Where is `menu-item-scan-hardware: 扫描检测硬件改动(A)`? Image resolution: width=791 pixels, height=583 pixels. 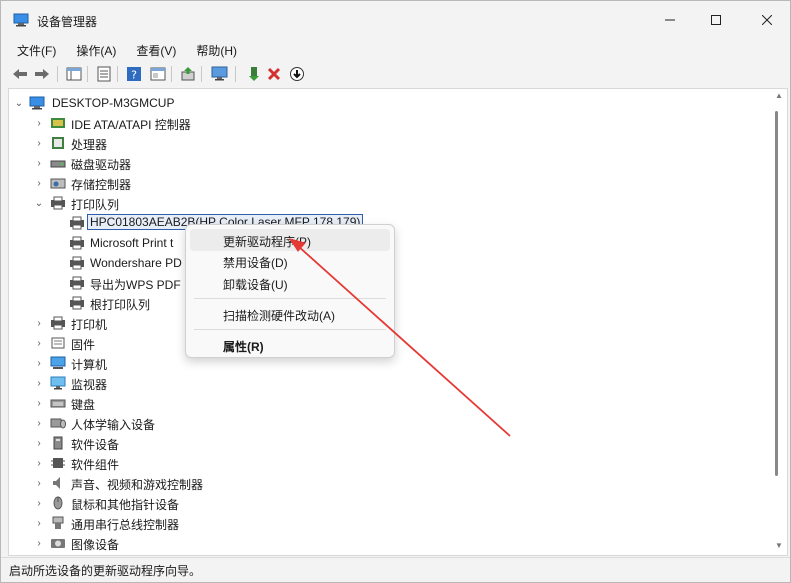 menu-item-scan-hardware: 扫描检测硬件改动(A) is located at coordinates (290, 314).